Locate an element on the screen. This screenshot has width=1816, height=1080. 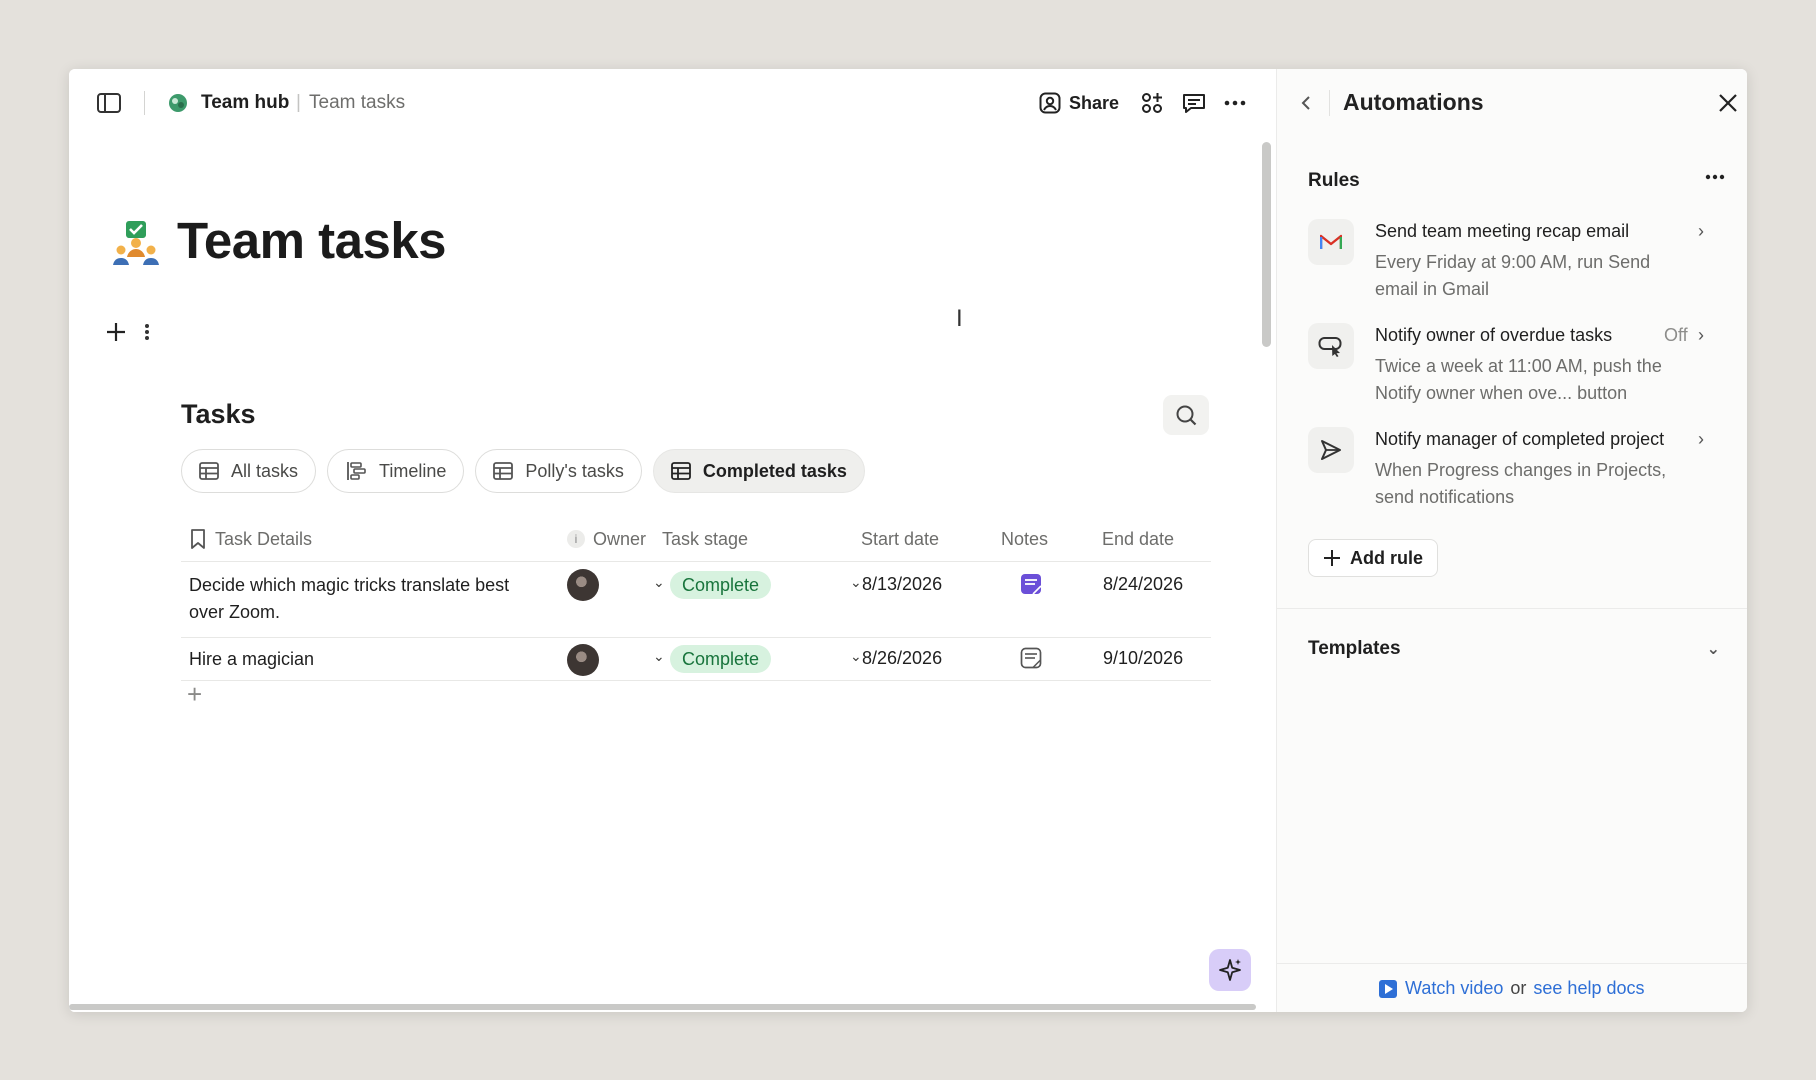
panel-divider is located at coordinates (1512, 608).